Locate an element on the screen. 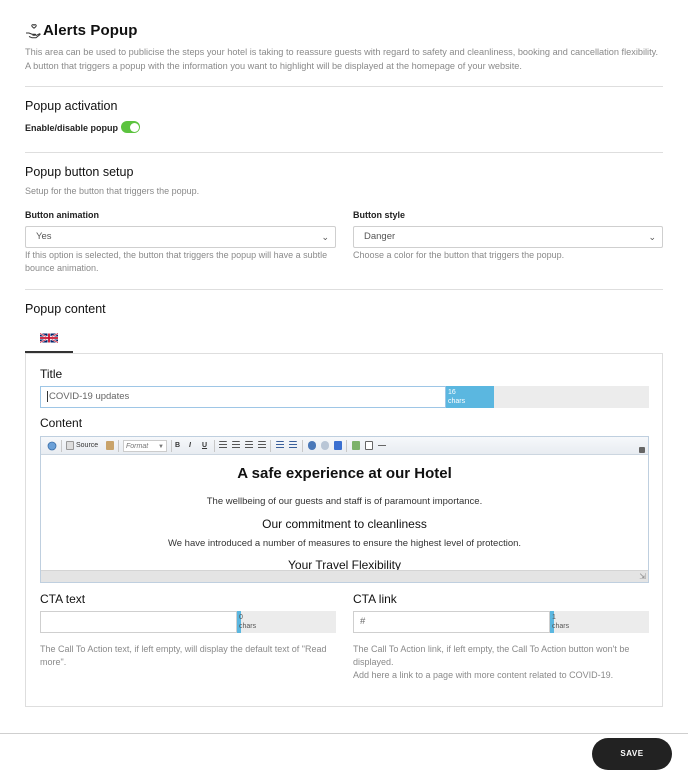  button-style-label: Button style is located at coordinates (379, 215).